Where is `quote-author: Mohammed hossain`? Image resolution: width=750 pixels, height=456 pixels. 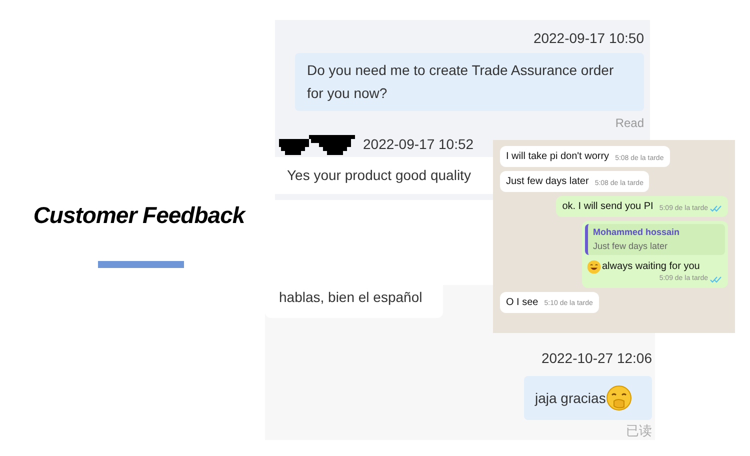 quote-author: Mohammed hossain is located at coordinates (637, 232).